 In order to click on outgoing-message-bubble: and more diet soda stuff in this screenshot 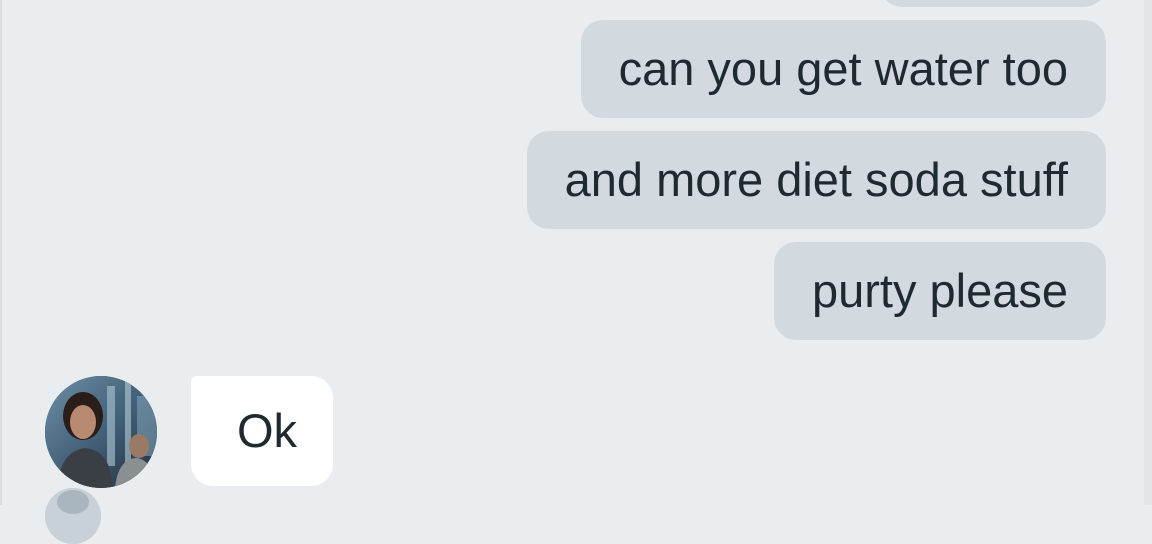, I will do `click(816, 180)`.